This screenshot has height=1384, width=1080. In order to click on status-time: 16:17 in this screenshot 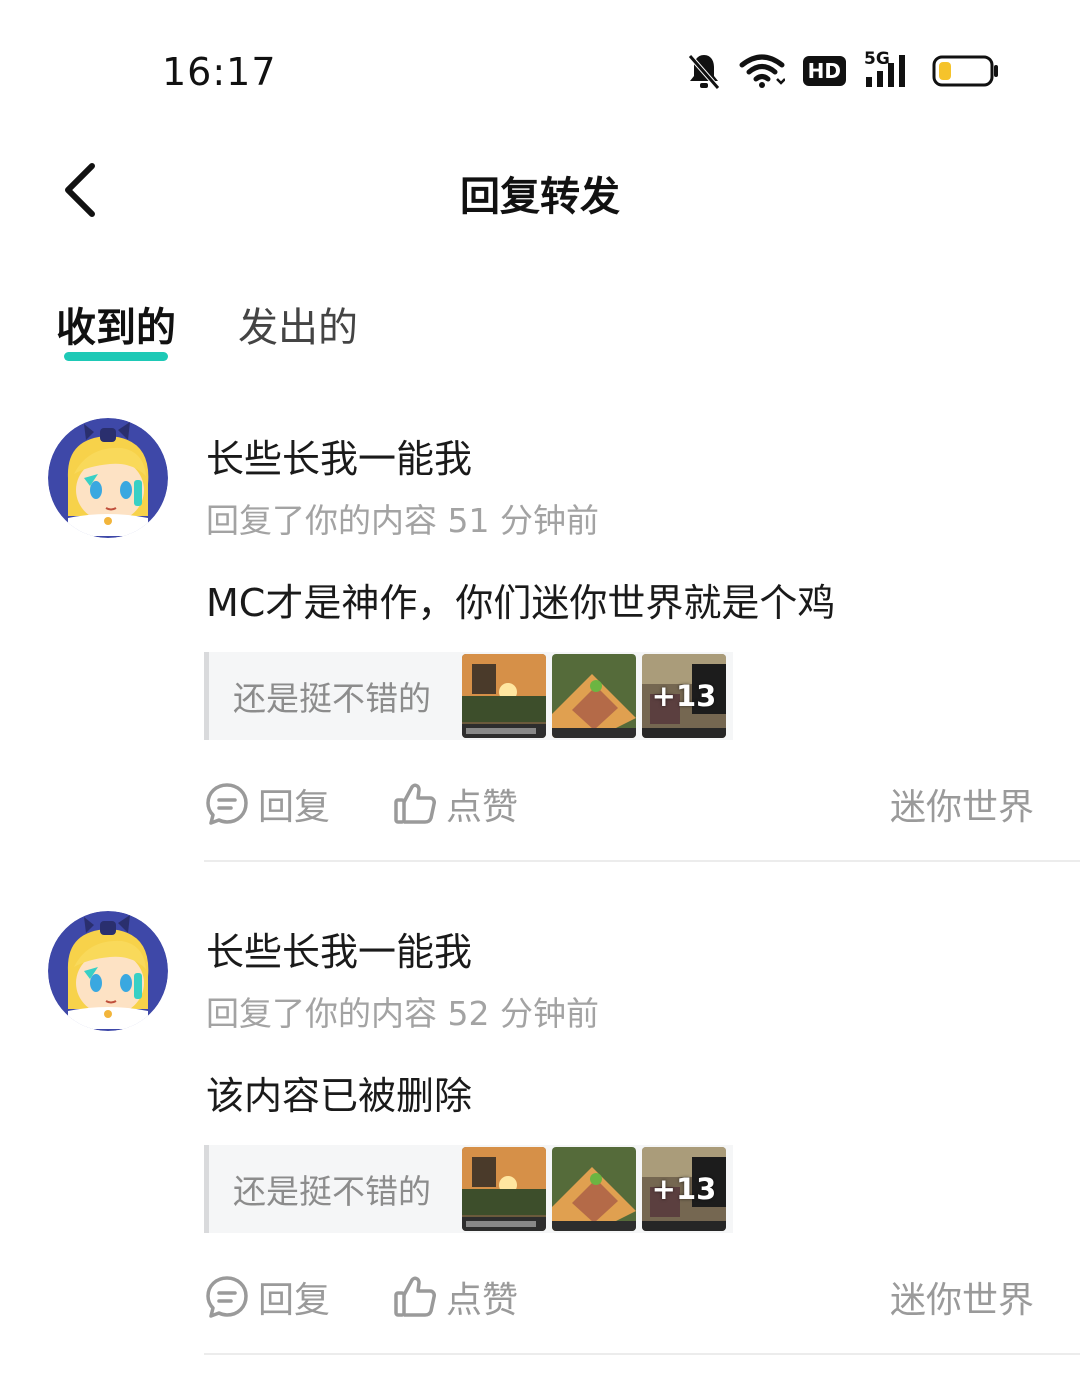, I will do `click(219, 72)`.